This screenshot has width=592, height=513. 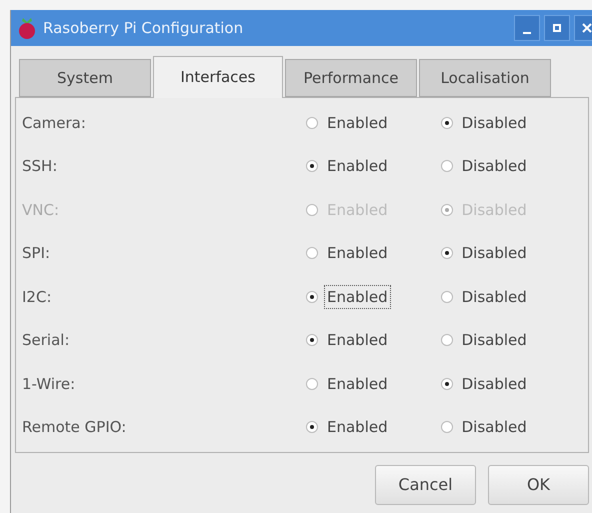 What do you see at coordinates (218, 77) in the screenshot?
I see `tab: Interfaces` at bounding box center [218, 77].